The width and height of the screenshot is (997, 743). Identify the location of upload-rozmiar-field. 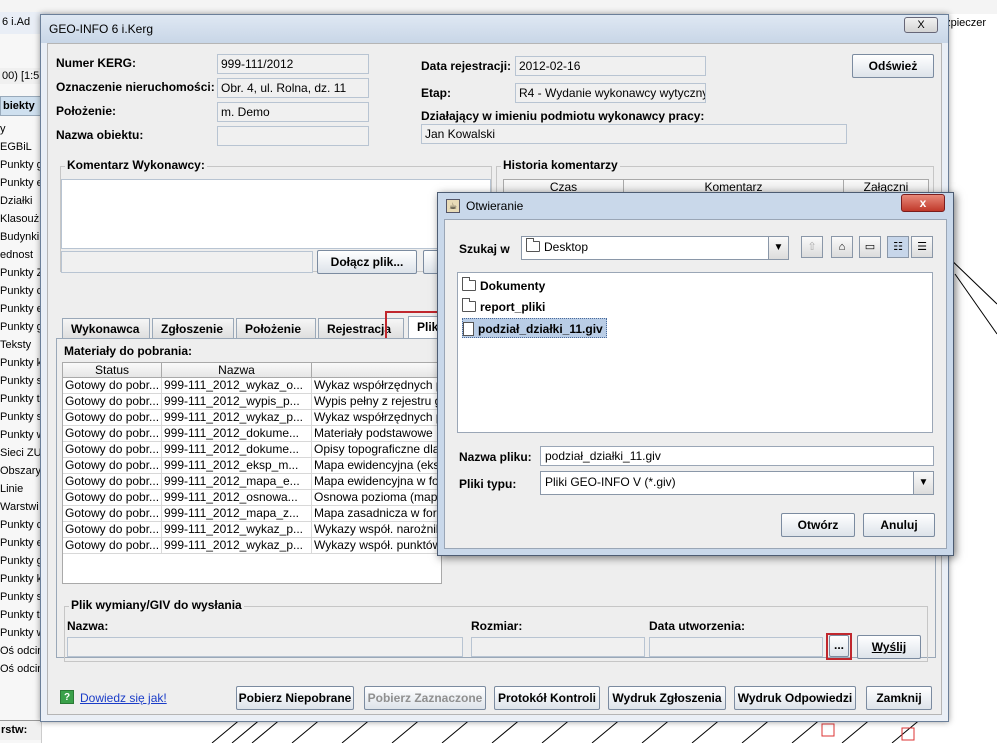
(558, 647).